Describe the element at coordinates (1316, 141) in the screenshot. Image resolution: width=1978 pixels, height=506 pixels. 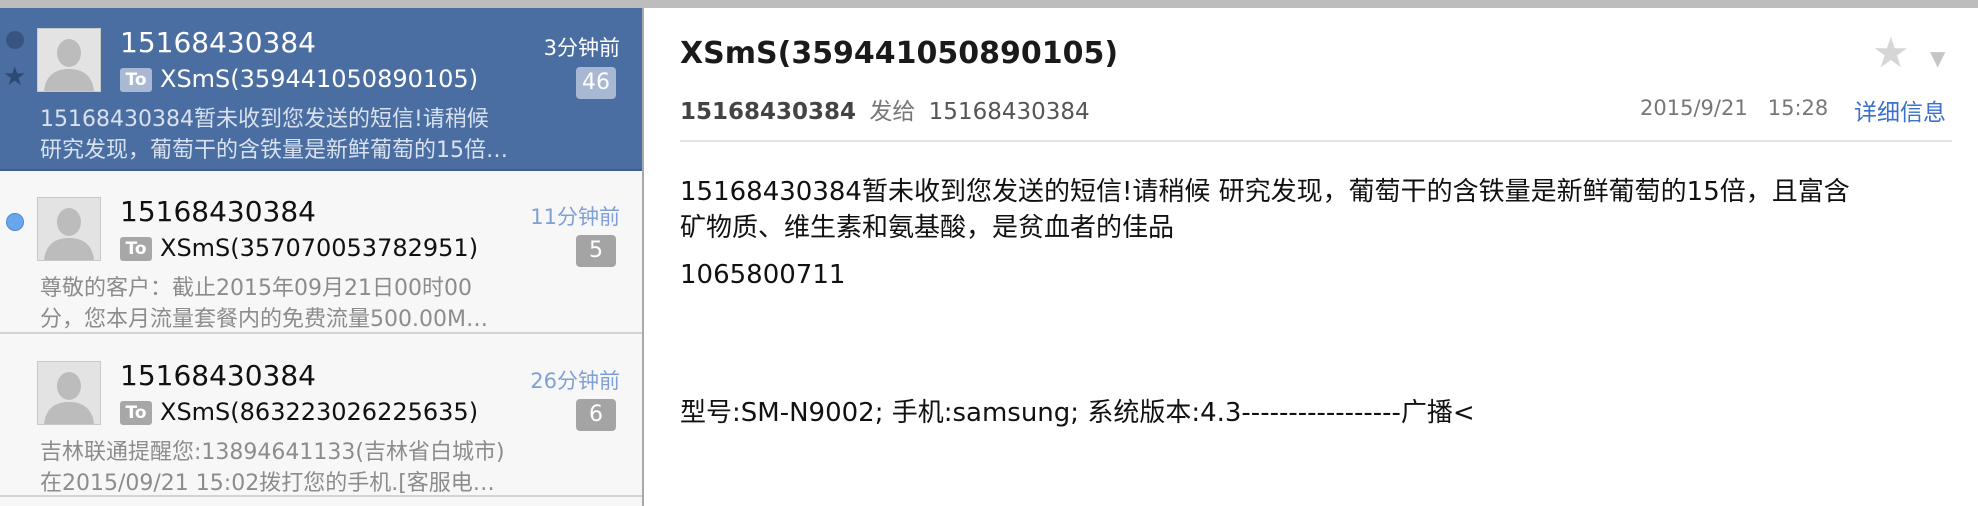
I see `header-divider` at that location.